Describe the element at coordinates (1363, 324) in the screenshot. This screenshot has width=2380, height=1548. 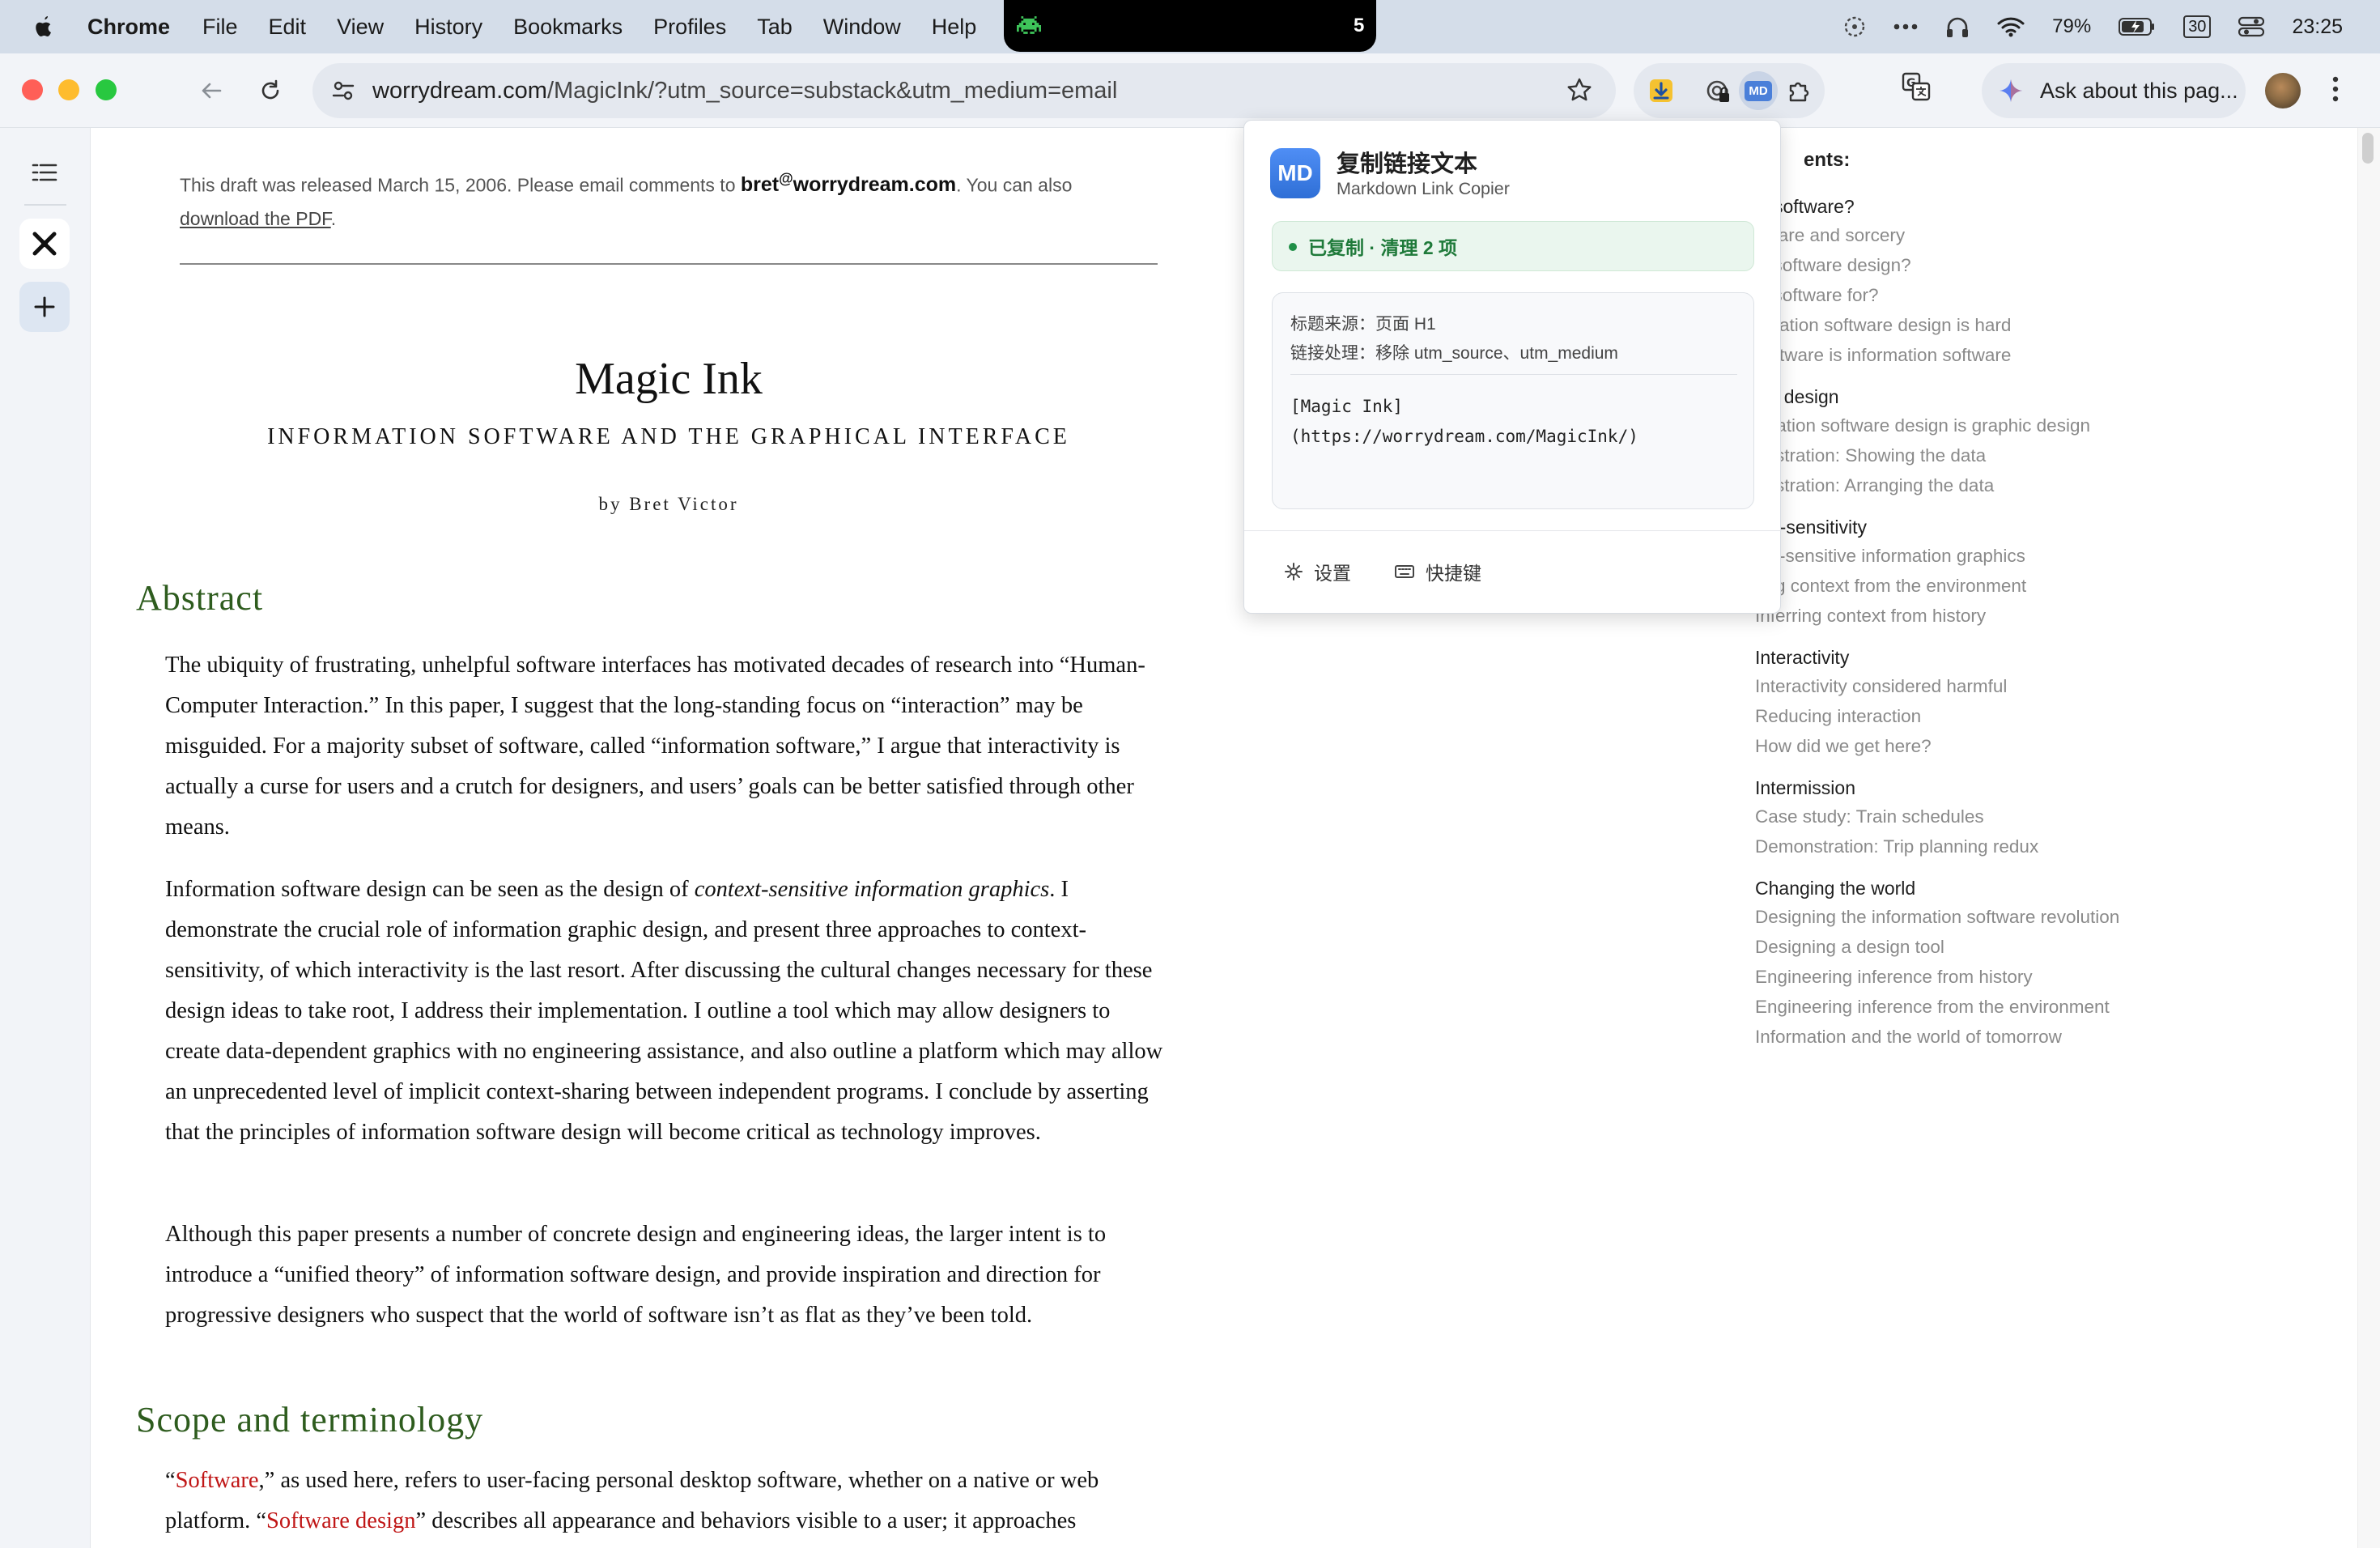
I see `title-source-info: 标题来源：页面 H1` at that location.